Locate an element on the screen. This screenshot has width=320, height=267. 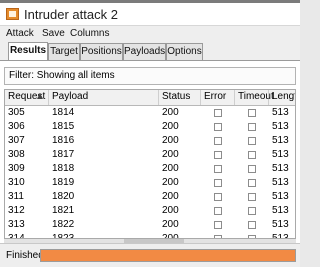
column-header-request: Request is located at coordinates (27, 97).